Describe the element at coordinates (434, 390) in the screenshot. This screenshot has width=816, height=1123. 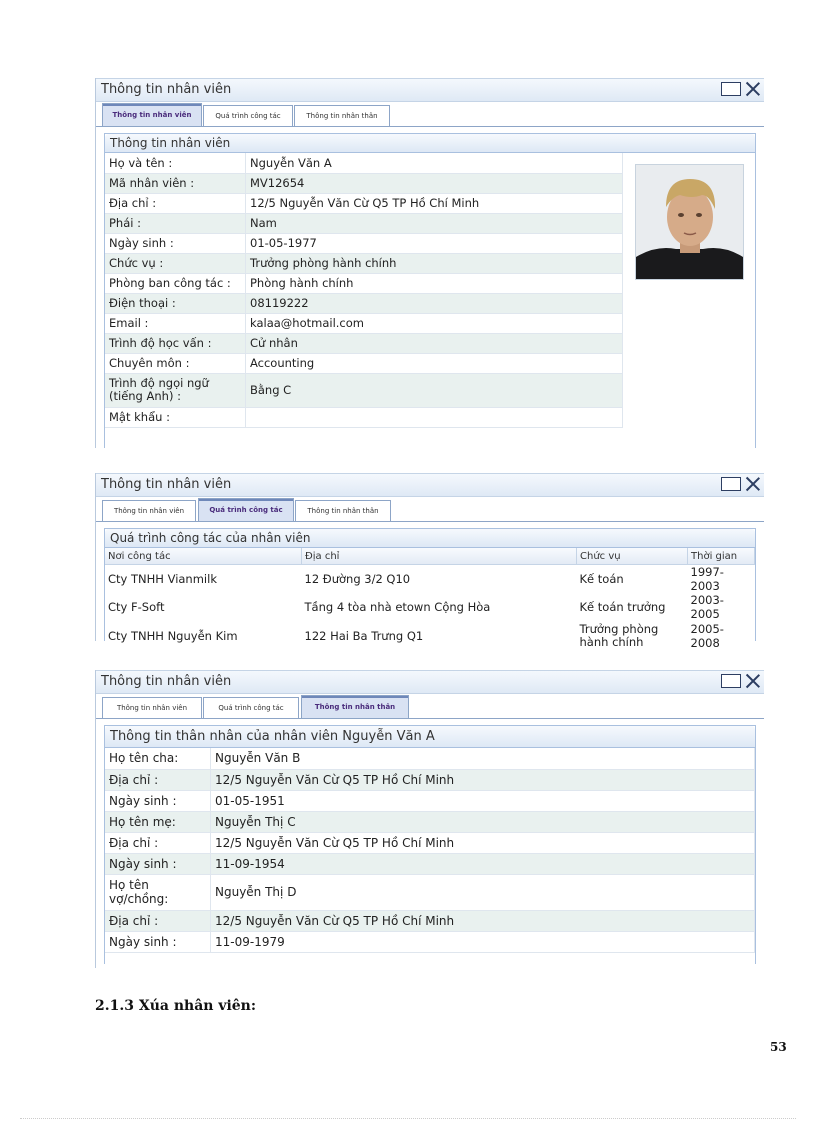
I see `field-value: Bằng C` at that location.